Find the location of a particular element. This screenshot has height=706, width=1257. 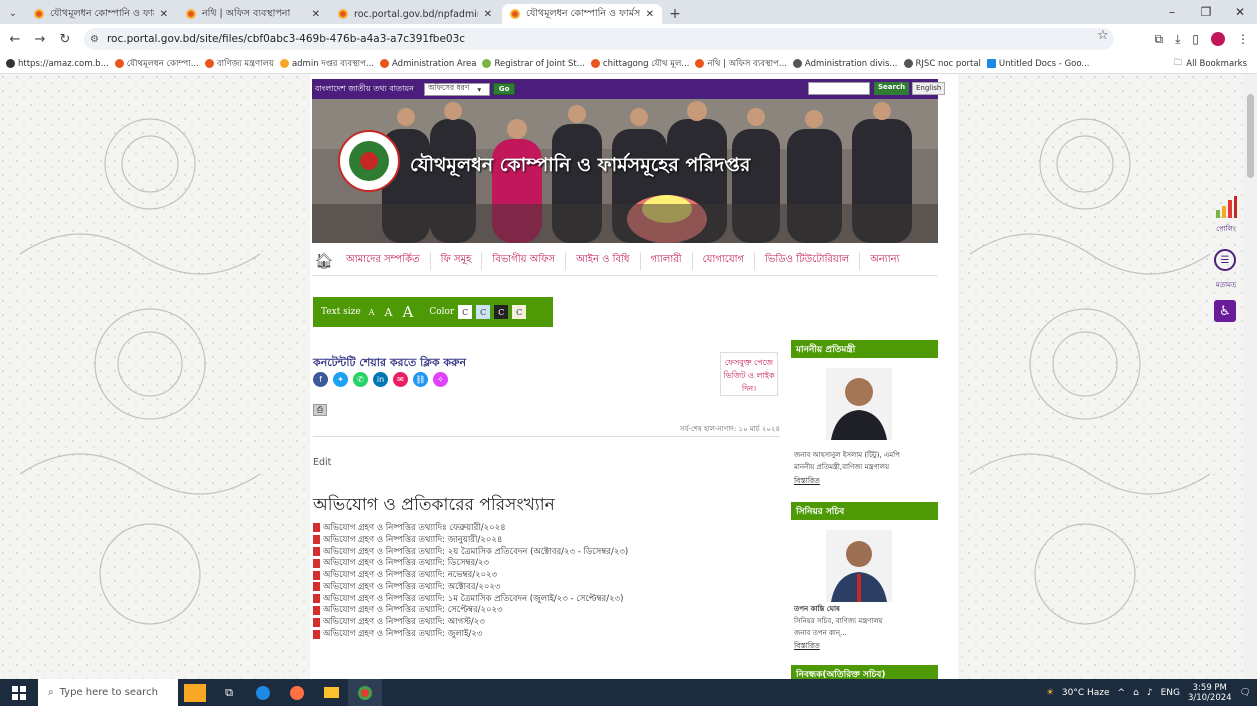

scrollbar is located at coordinates (1250, 376).